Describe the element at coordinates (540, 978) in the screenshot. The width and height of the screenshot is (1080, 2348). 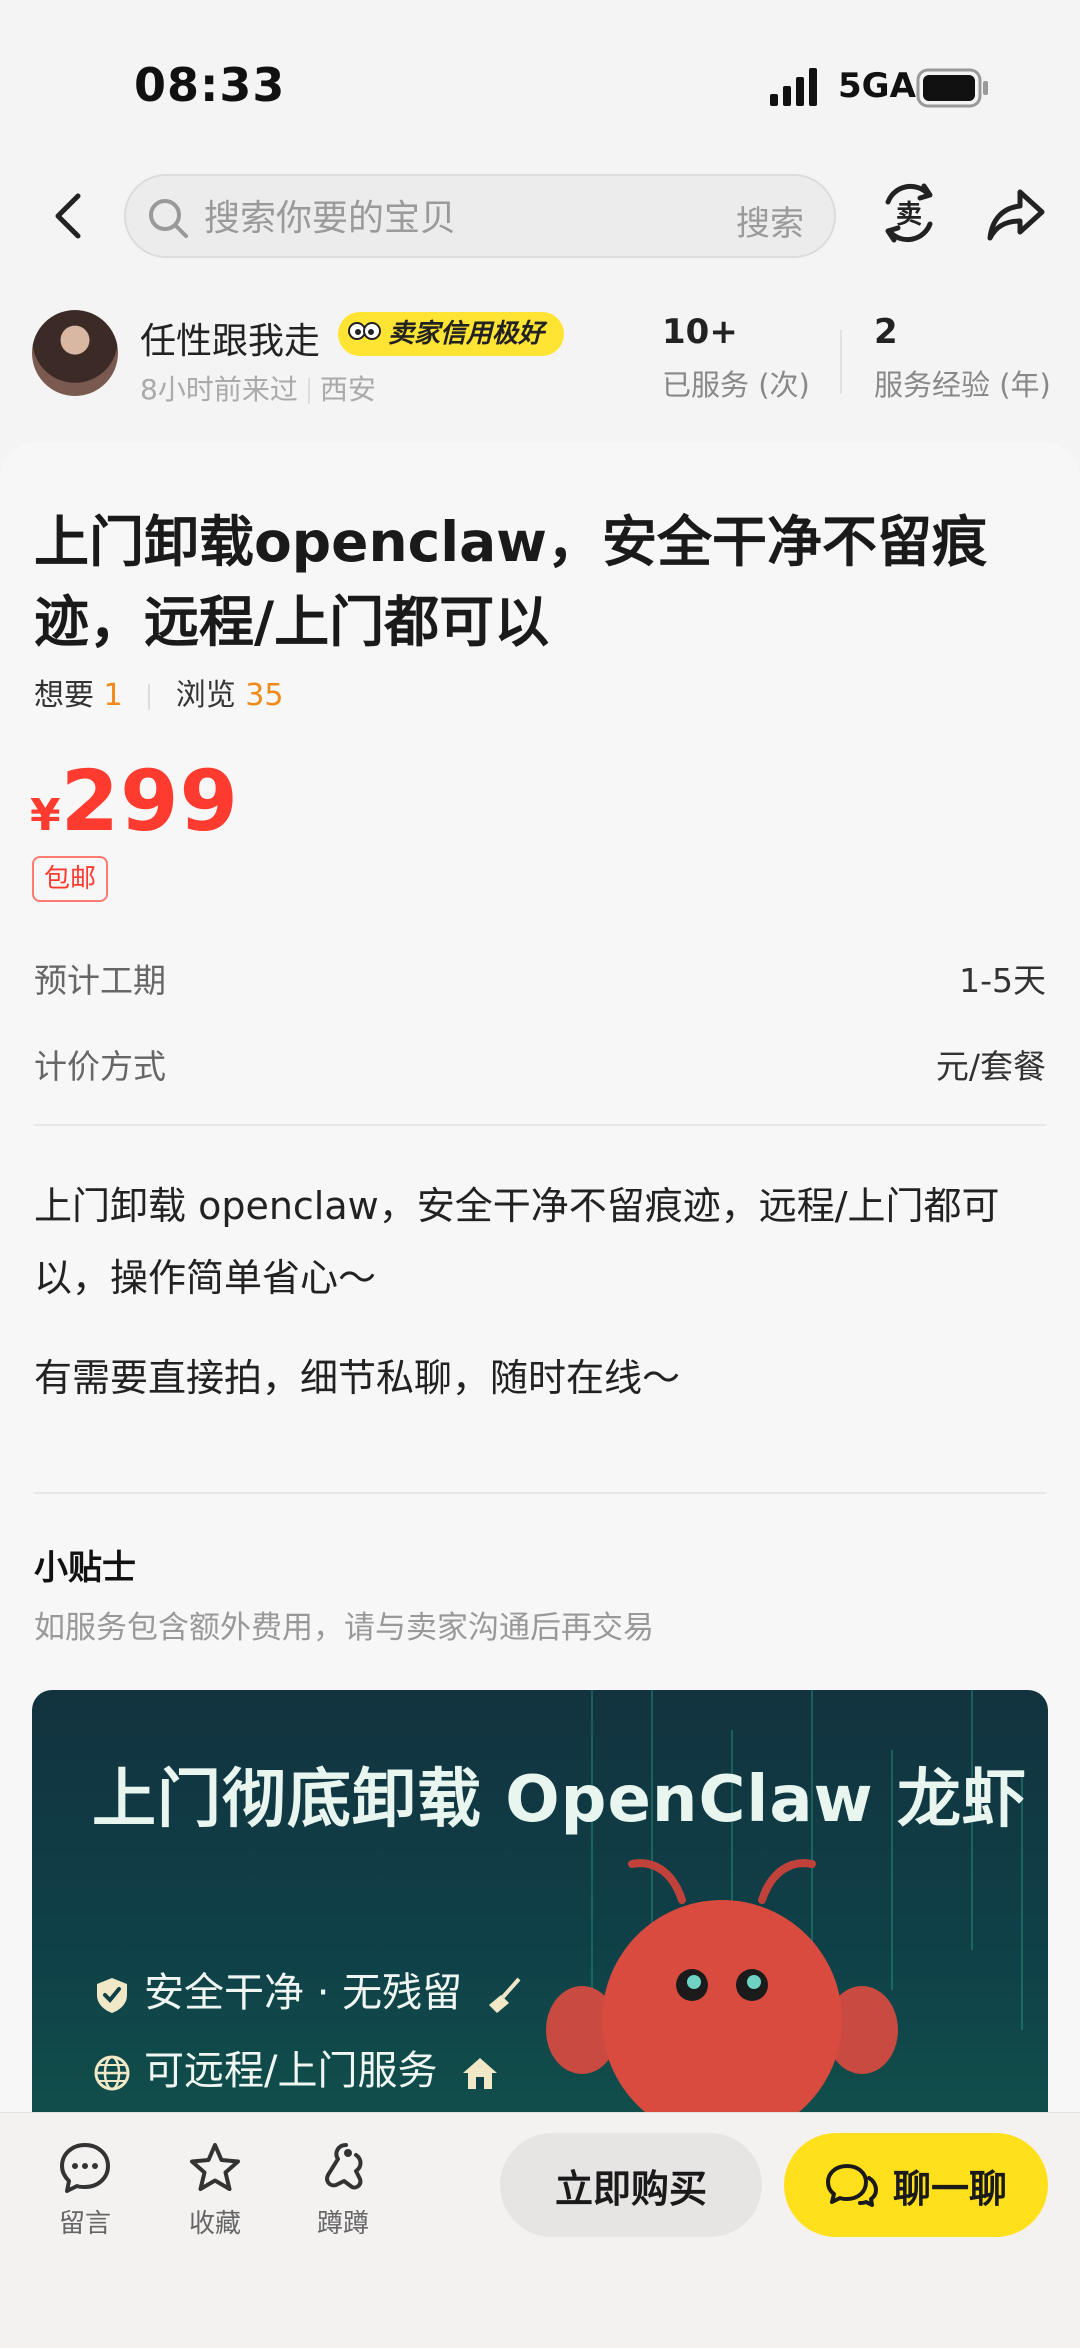
I see `duration-row: 预计工期 1-5天` at that location.